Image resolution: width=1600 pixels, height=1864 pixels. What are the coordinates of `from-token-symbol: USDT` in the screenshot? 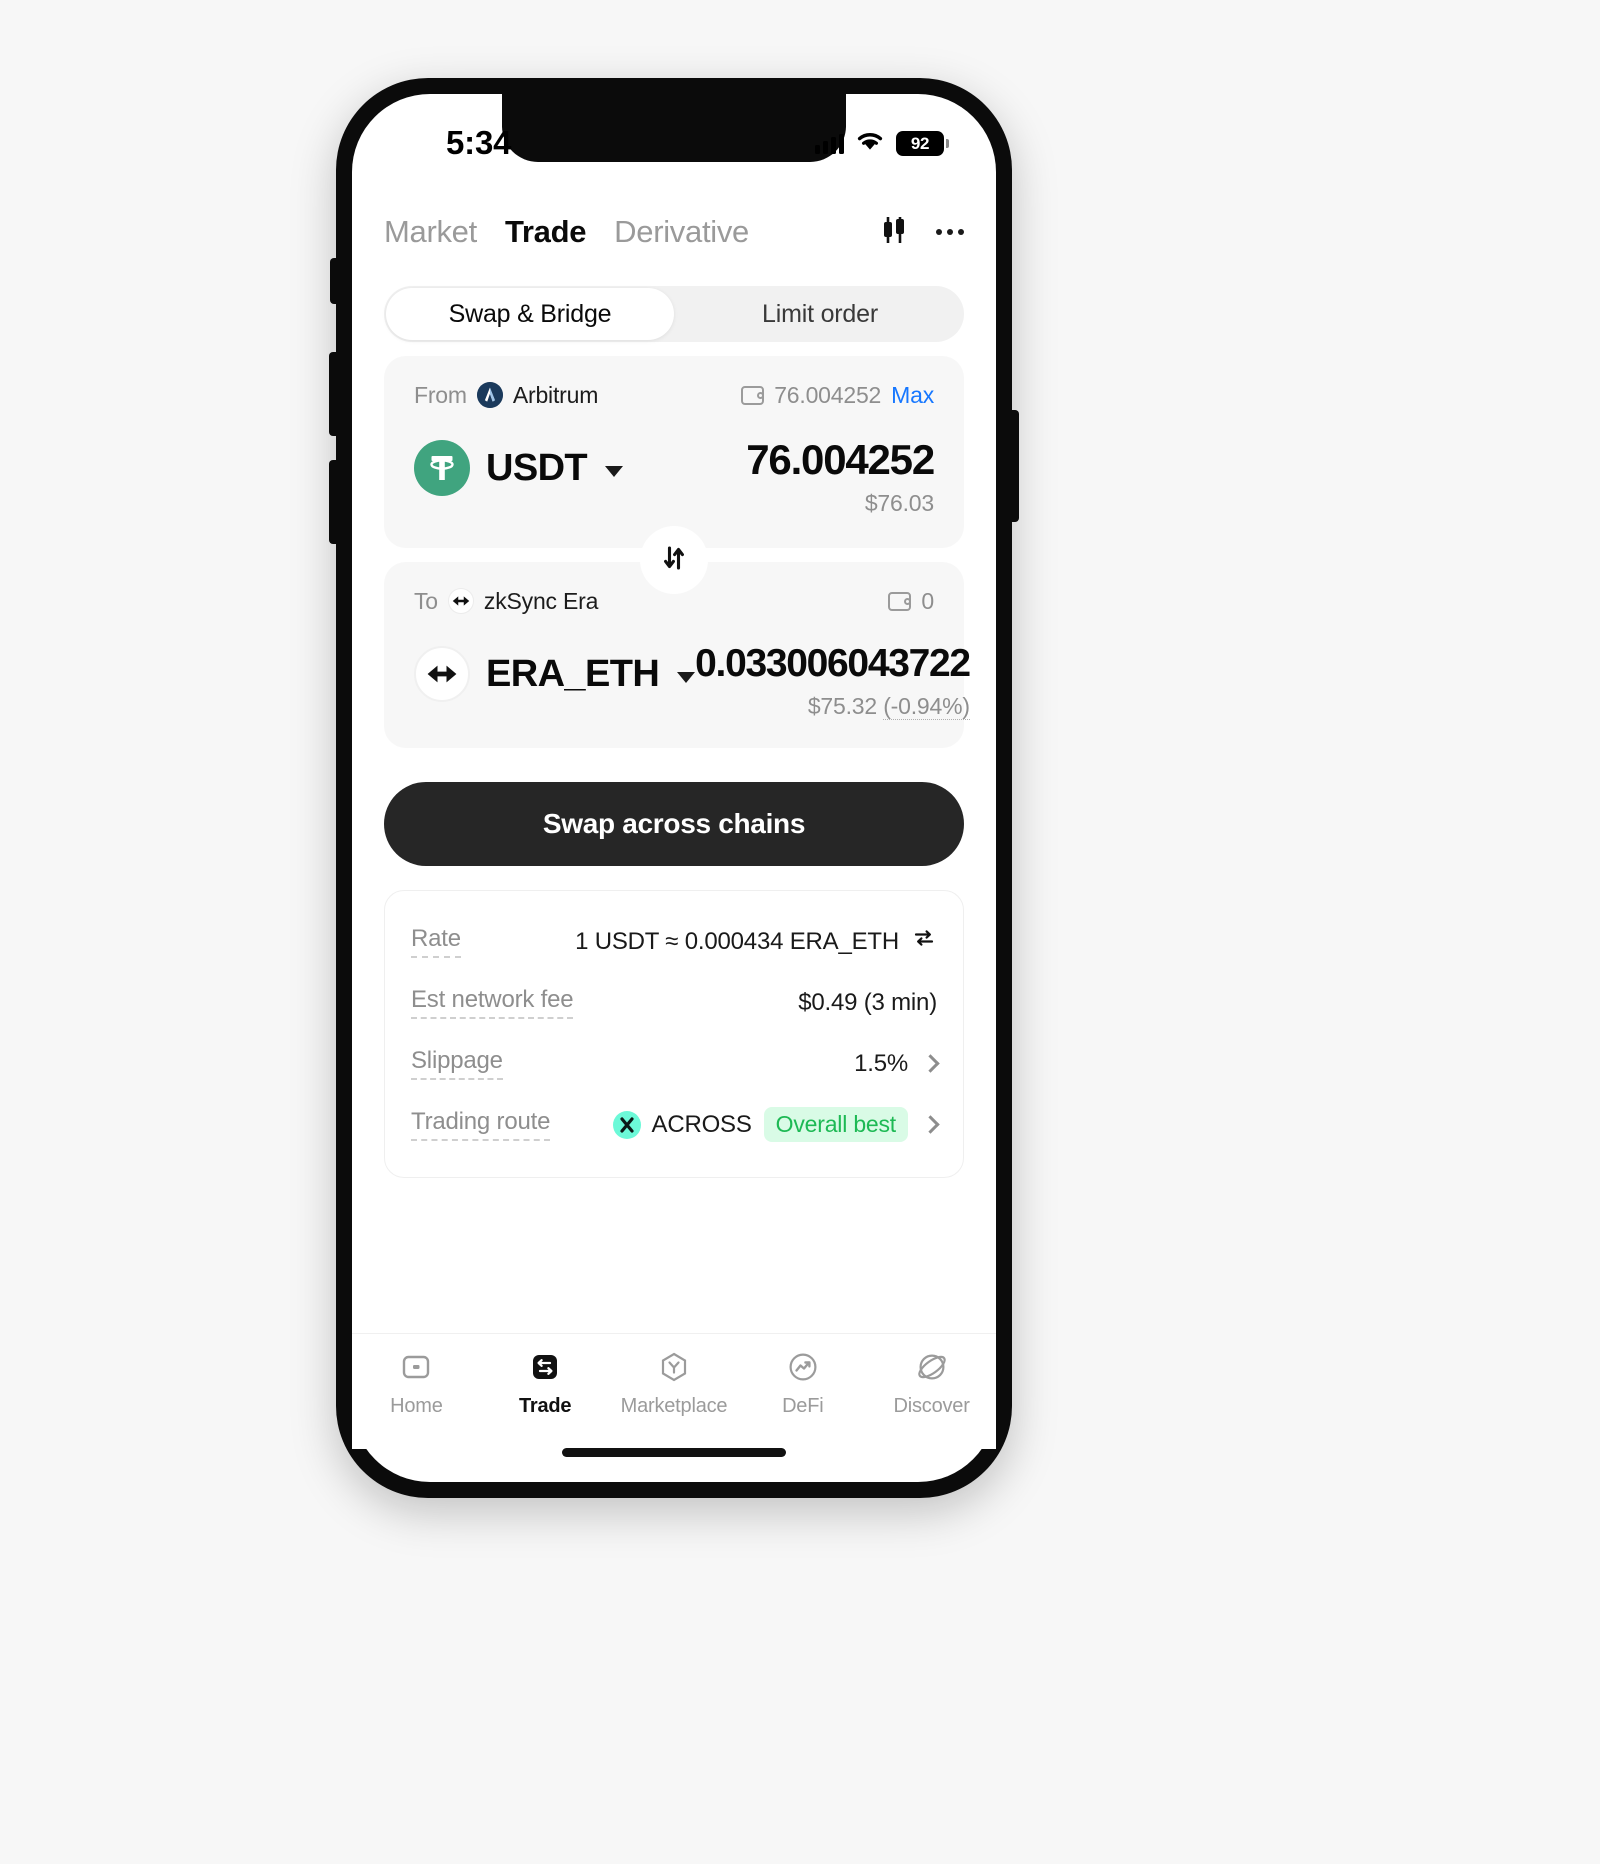 It's located at (537, 467).